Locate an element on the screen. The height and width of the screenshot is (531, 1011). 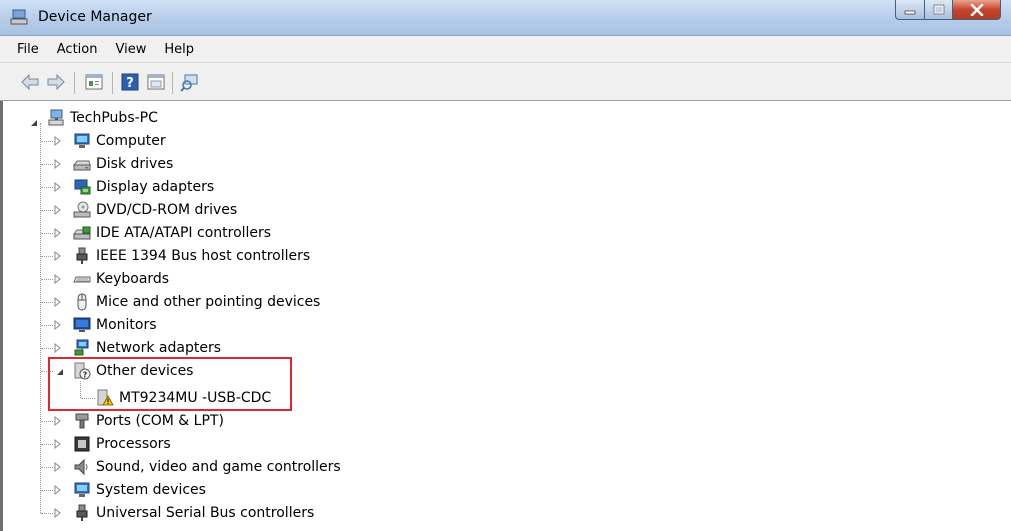
tree-item-label: IEEE 1394 Bus host controllers is located at coordinates (203, 256).